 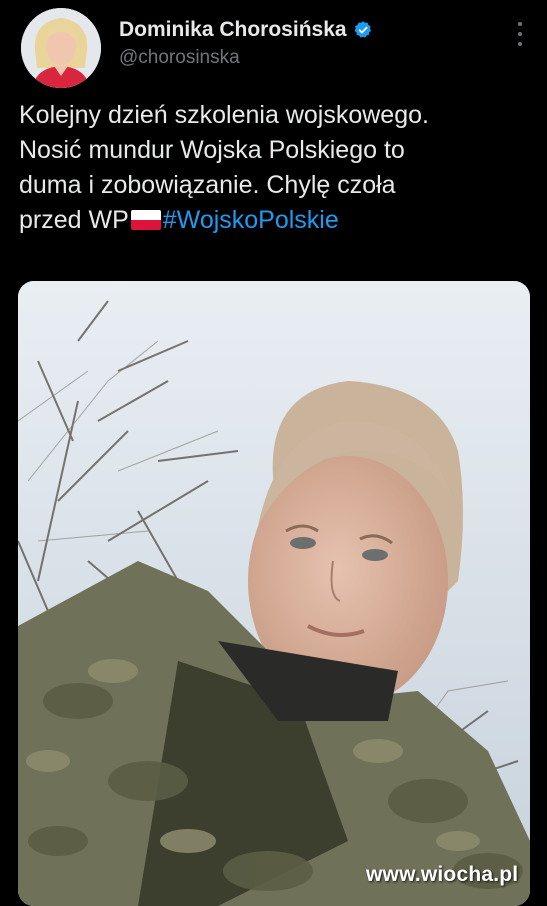 What do you see at coordinates (251, 220) in the screenshot?
I see `hashtag-link: #WojskoPolskie` at bounding box center [251, 220].